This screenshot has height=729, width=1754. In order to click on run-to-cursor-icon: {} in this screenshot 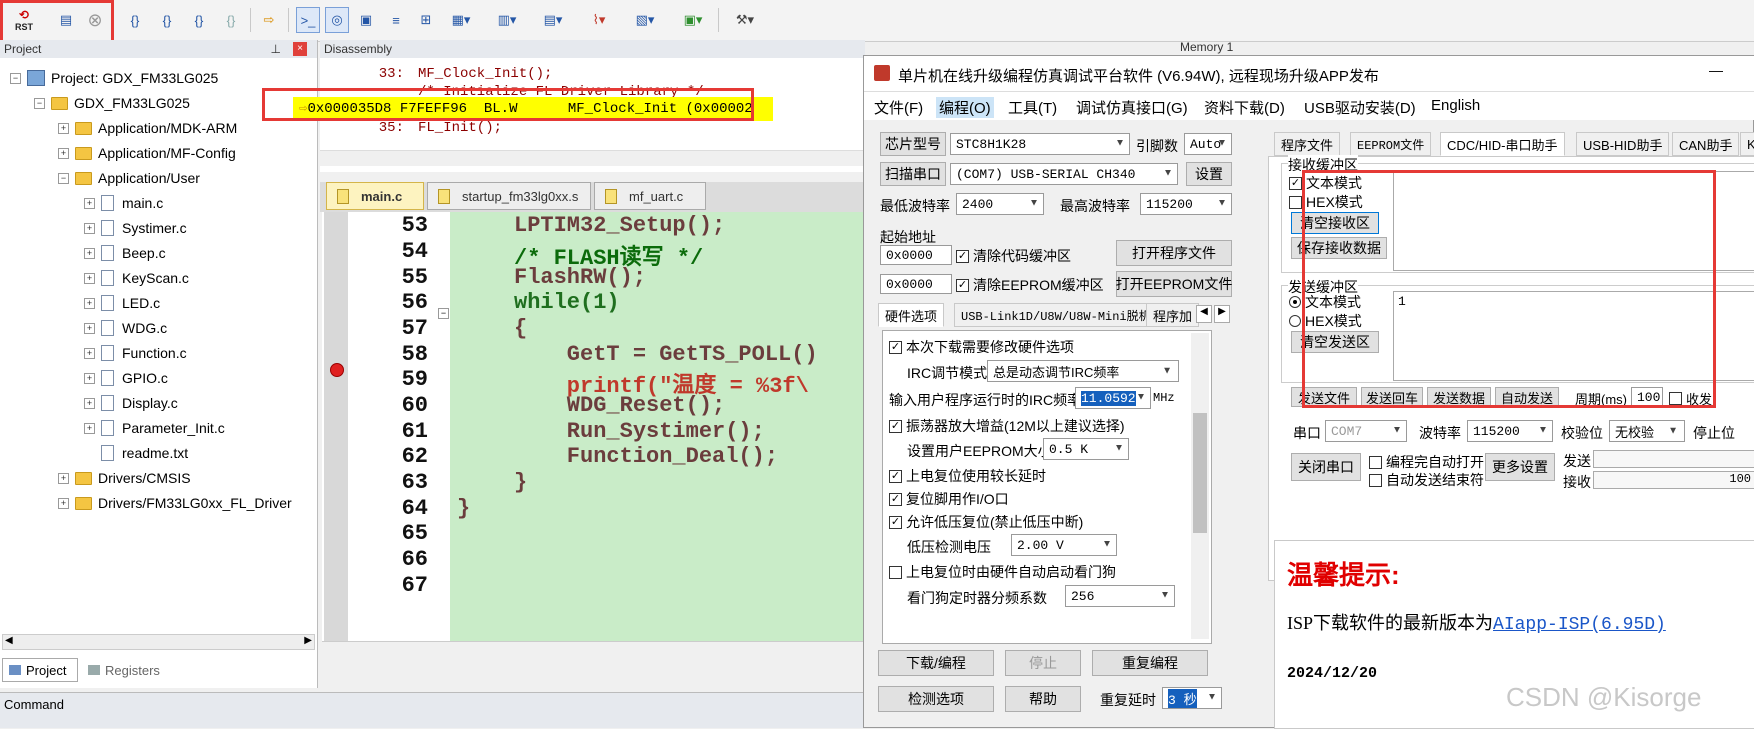, I will do `click(231, 20)`.